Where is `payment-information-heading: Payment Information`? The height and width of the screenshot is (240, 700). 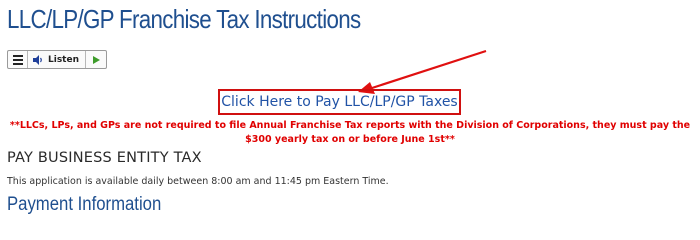 payment-information-heading: Payment Information is located at coordinates (84, 204).